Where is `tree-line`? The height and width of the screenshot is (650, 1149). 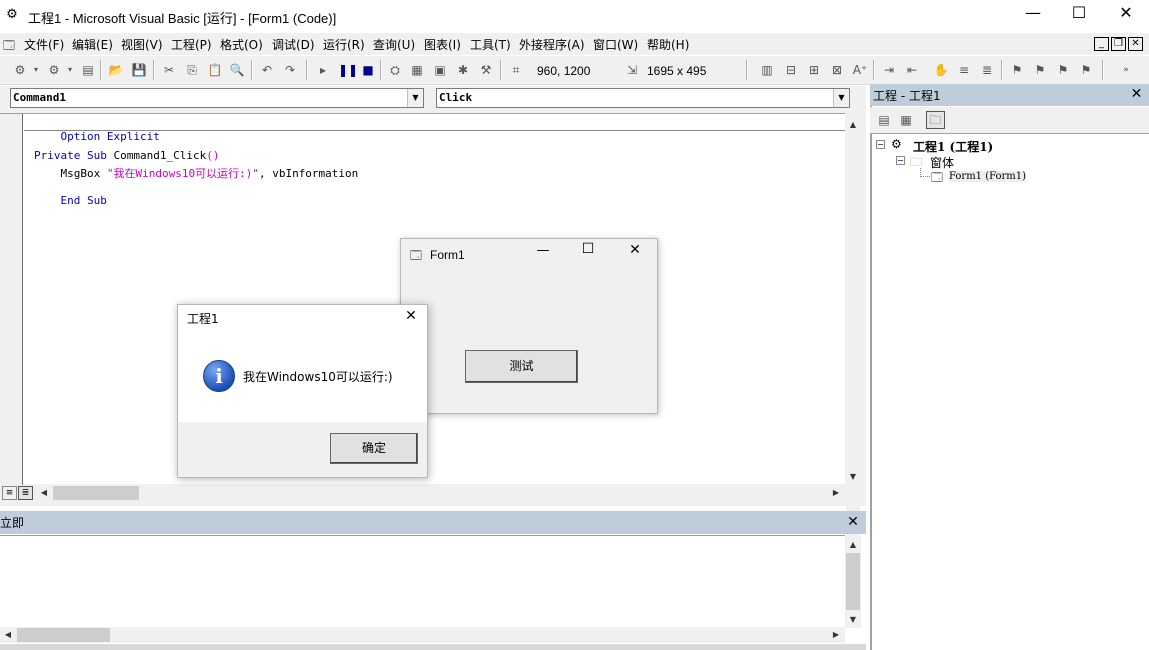
tree-line is located at coordinates (925, 176).